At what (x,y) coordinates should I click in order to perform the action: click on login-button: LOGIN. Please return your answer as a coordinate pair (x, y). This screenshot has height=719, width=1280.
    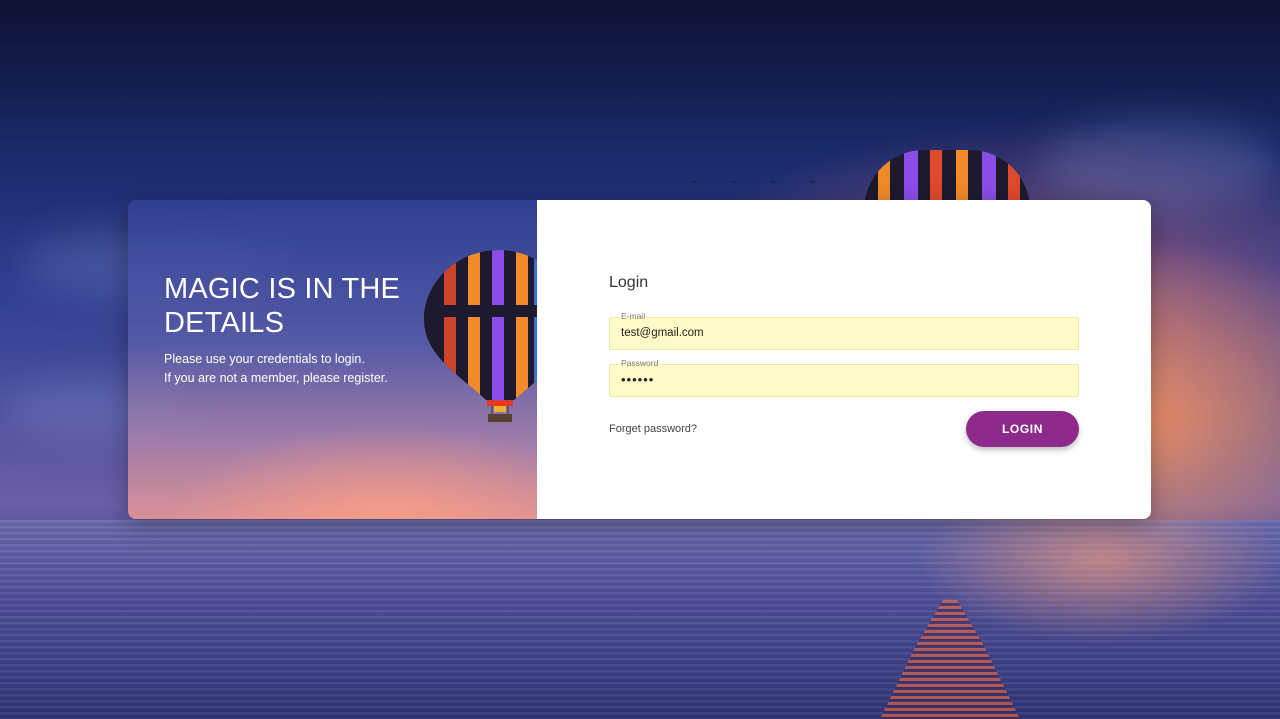
    Looking at the image, I should click on (1022, 429).